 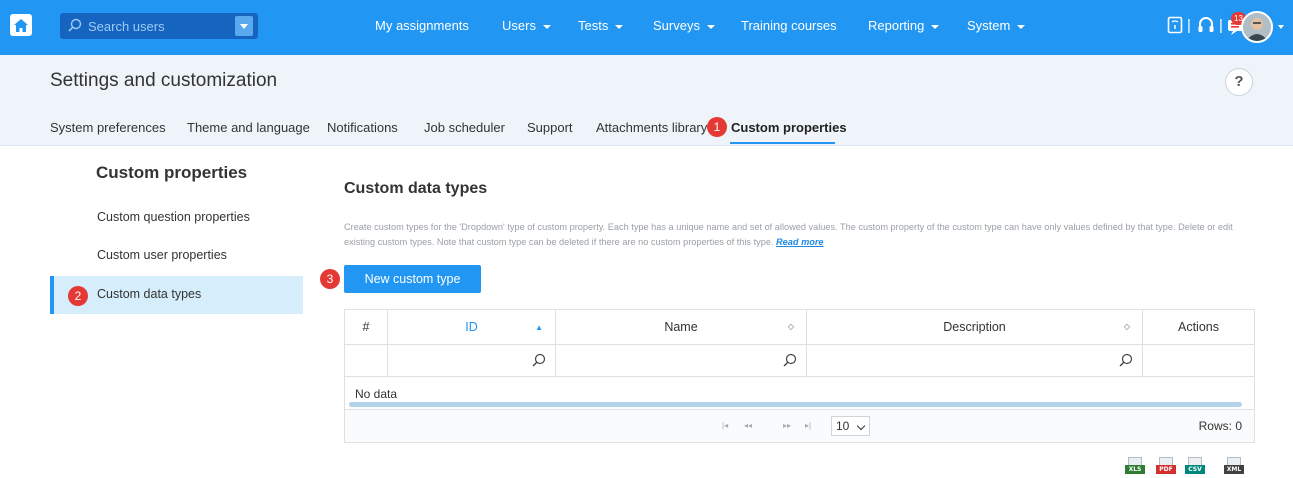 What do you see at coordinates (1239, 82) in the screenshot?
I see `help-button: ?` at bounding box center [1239, 82].